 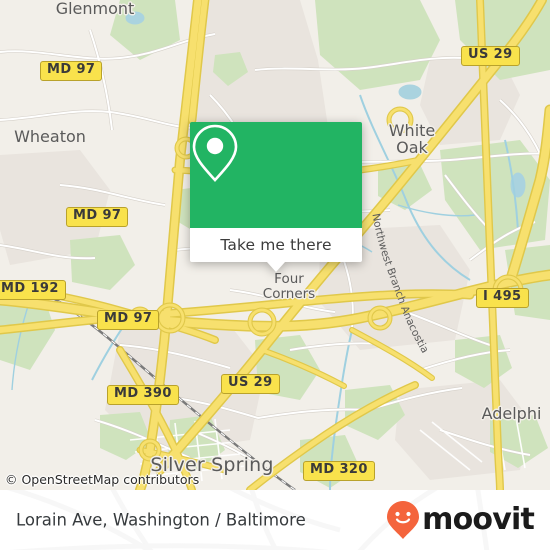 I want to click on highway-shield-md390: MD 390, so click(x=143, y=395).